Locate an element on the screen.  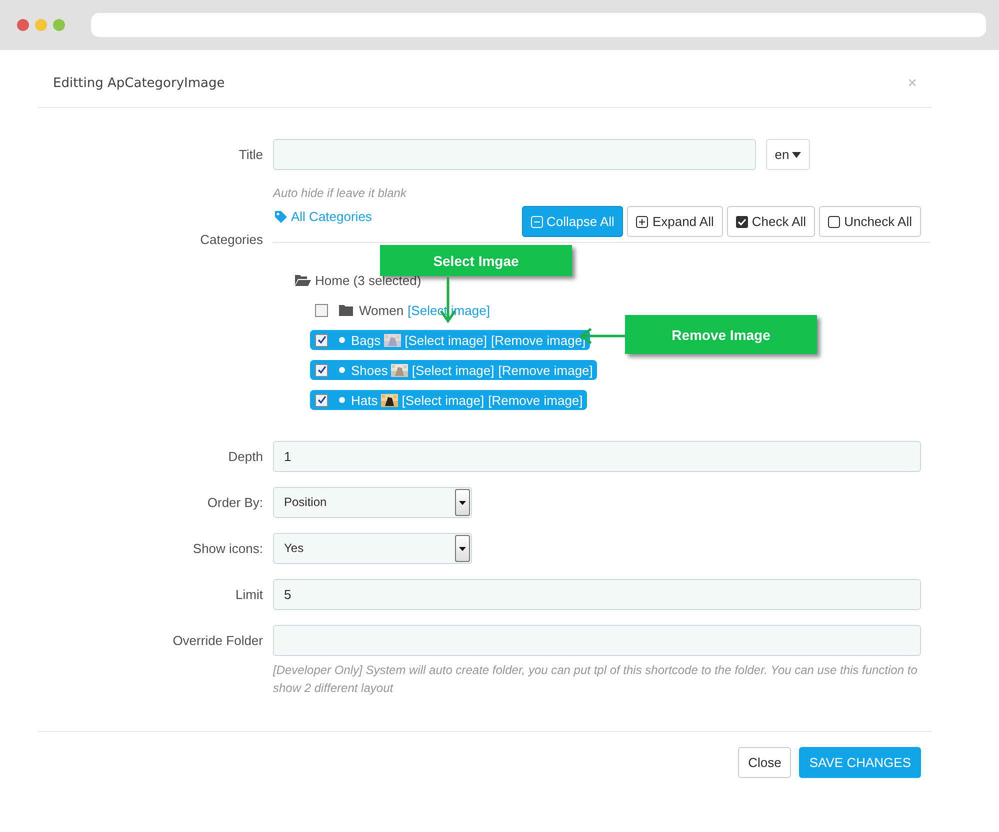
tree-item: Shoes [Select image] [Remove image] is located at coordinates (453, 370).